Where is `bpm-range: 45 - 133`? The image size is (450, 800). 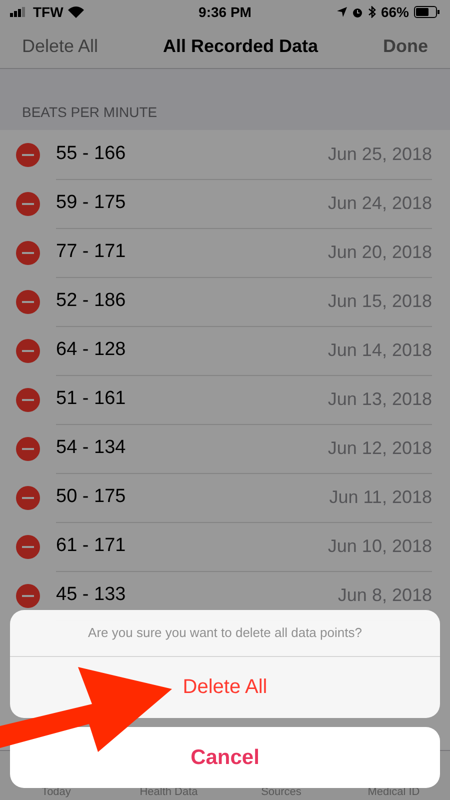
bpm-range: 45 - 133 is located at coordinates (91, 595).